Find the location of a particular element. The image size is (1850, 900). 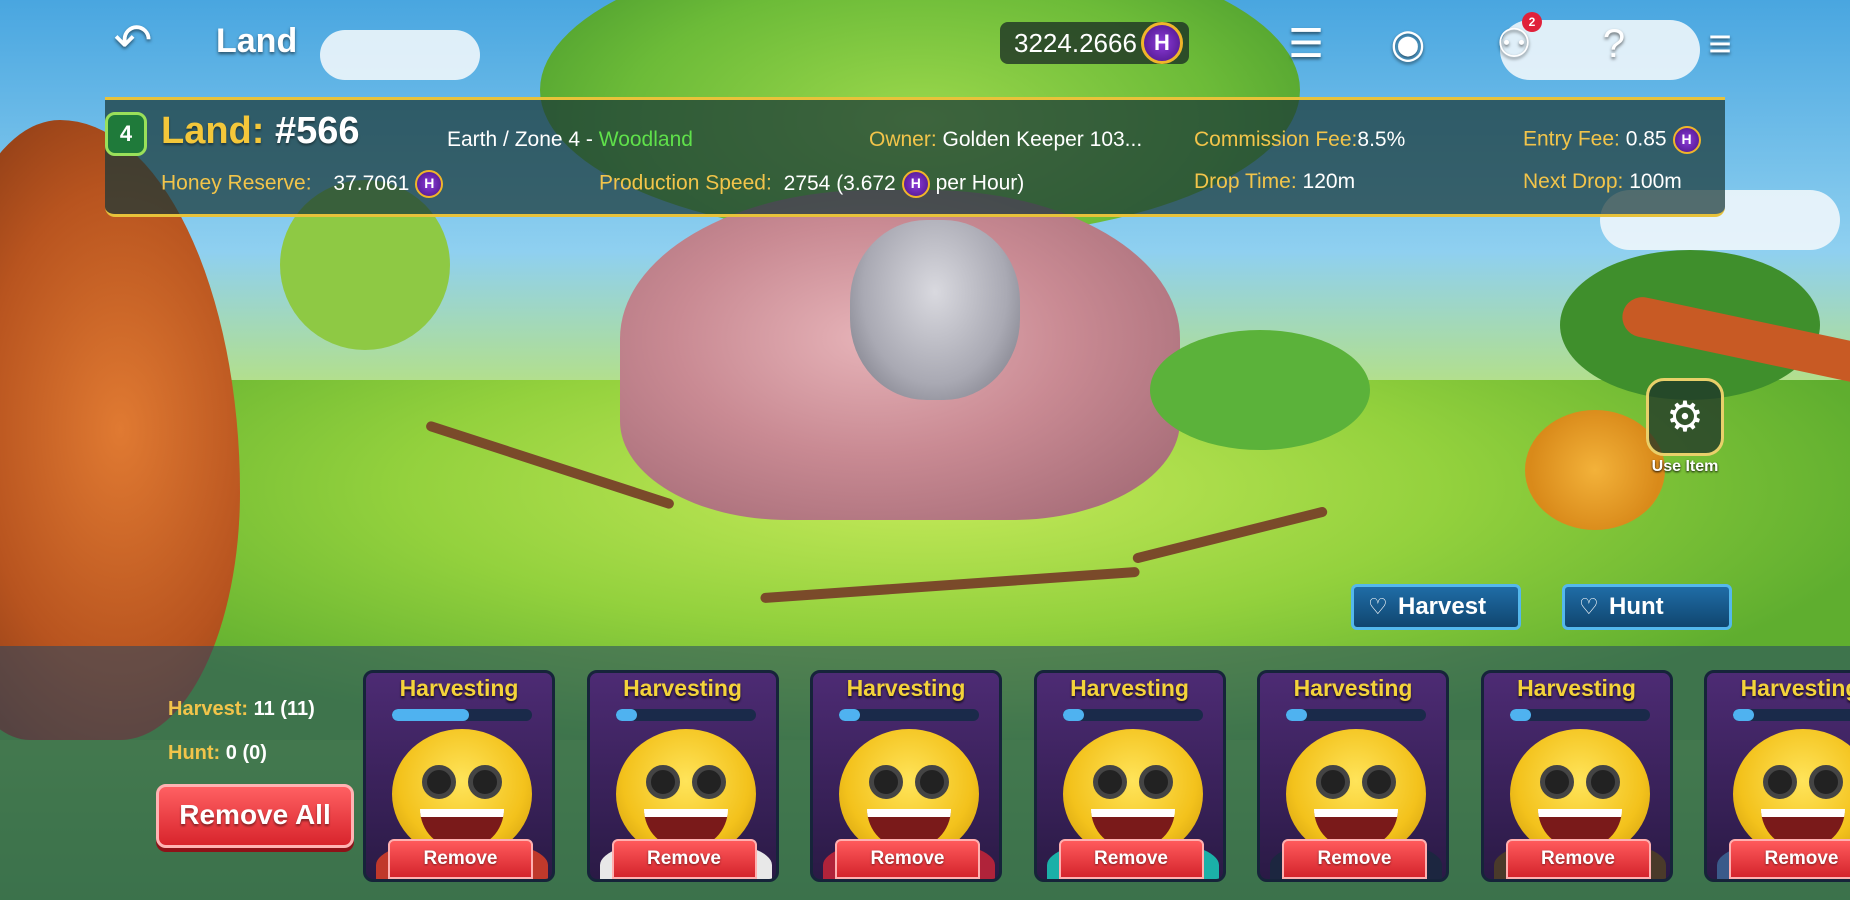

hunt-count-value: 0 (0) is located at coordinates (246, 753).